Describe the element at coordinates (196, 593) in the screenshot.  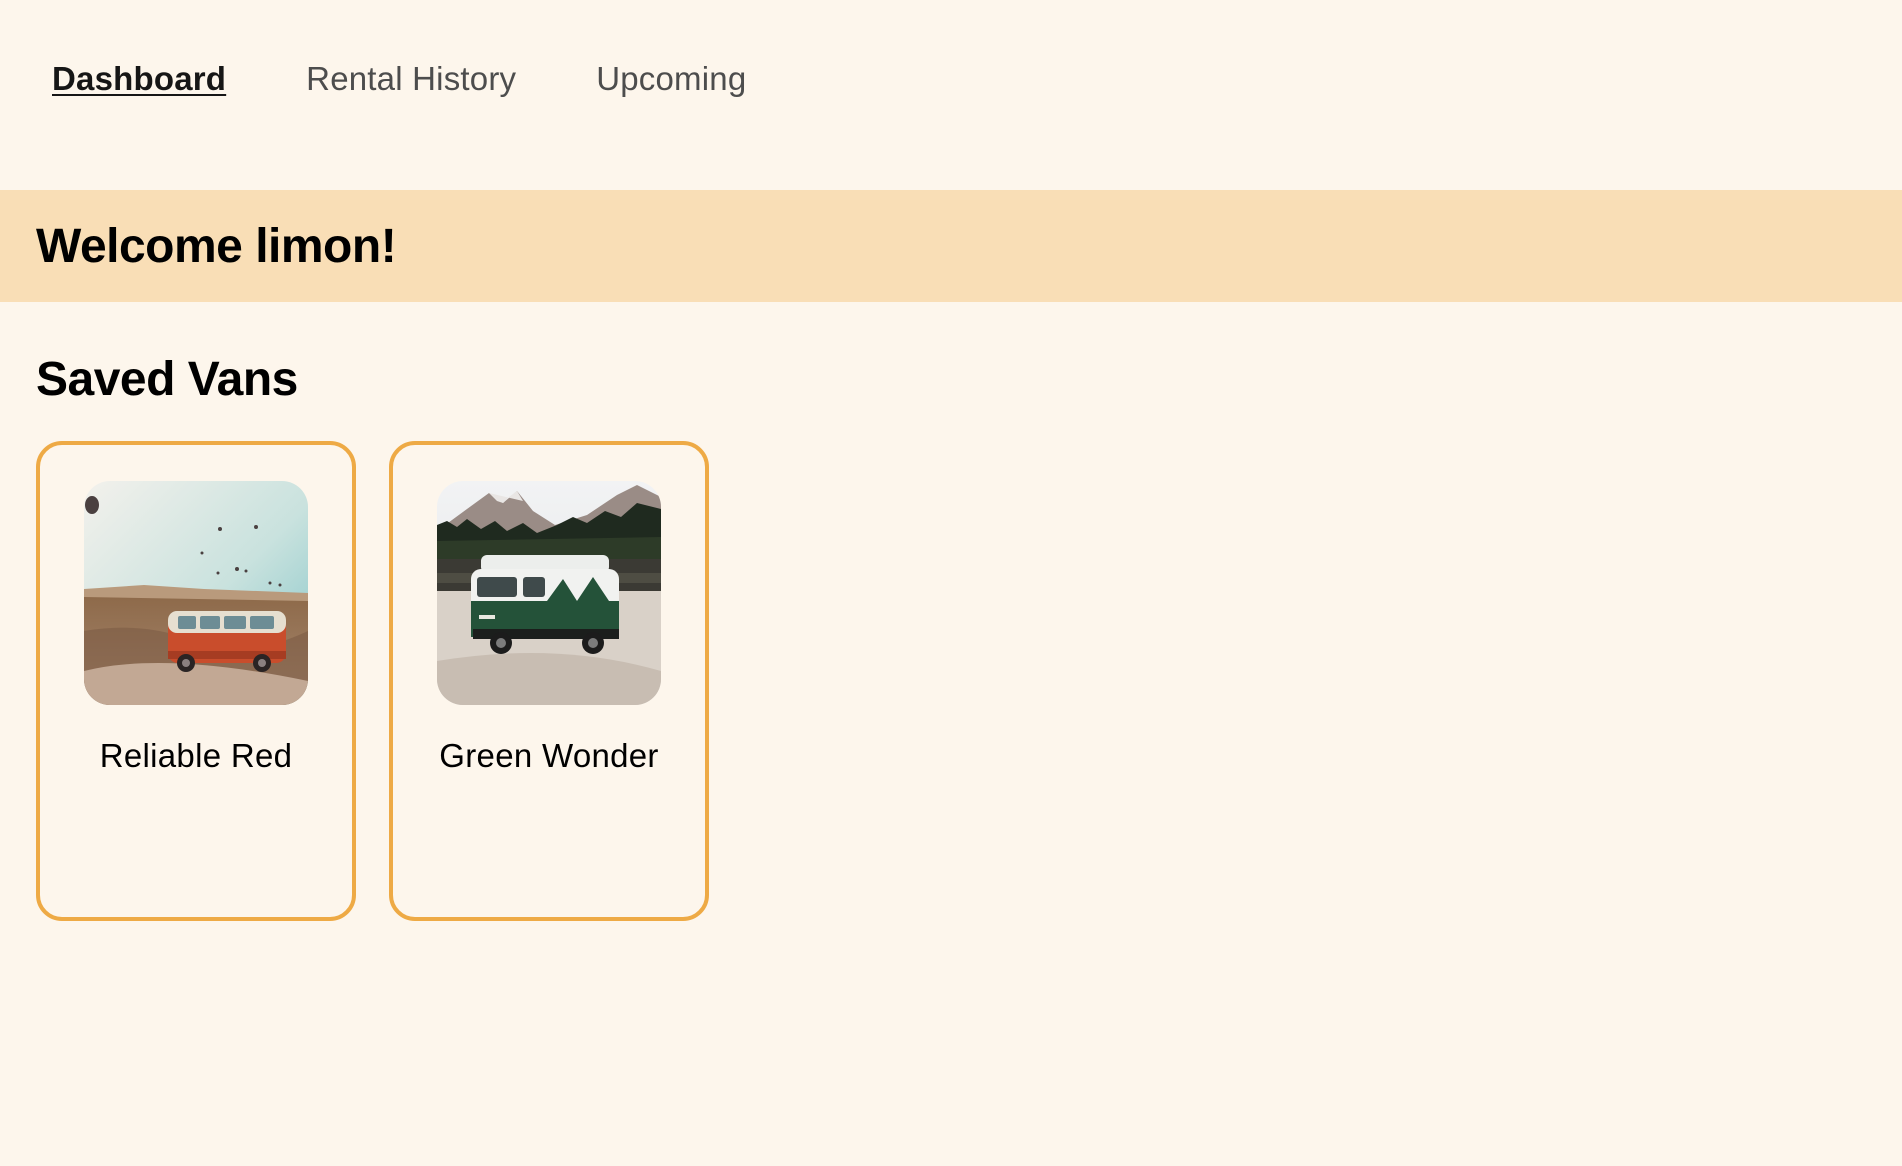
I see `red-van-photo` at that location.